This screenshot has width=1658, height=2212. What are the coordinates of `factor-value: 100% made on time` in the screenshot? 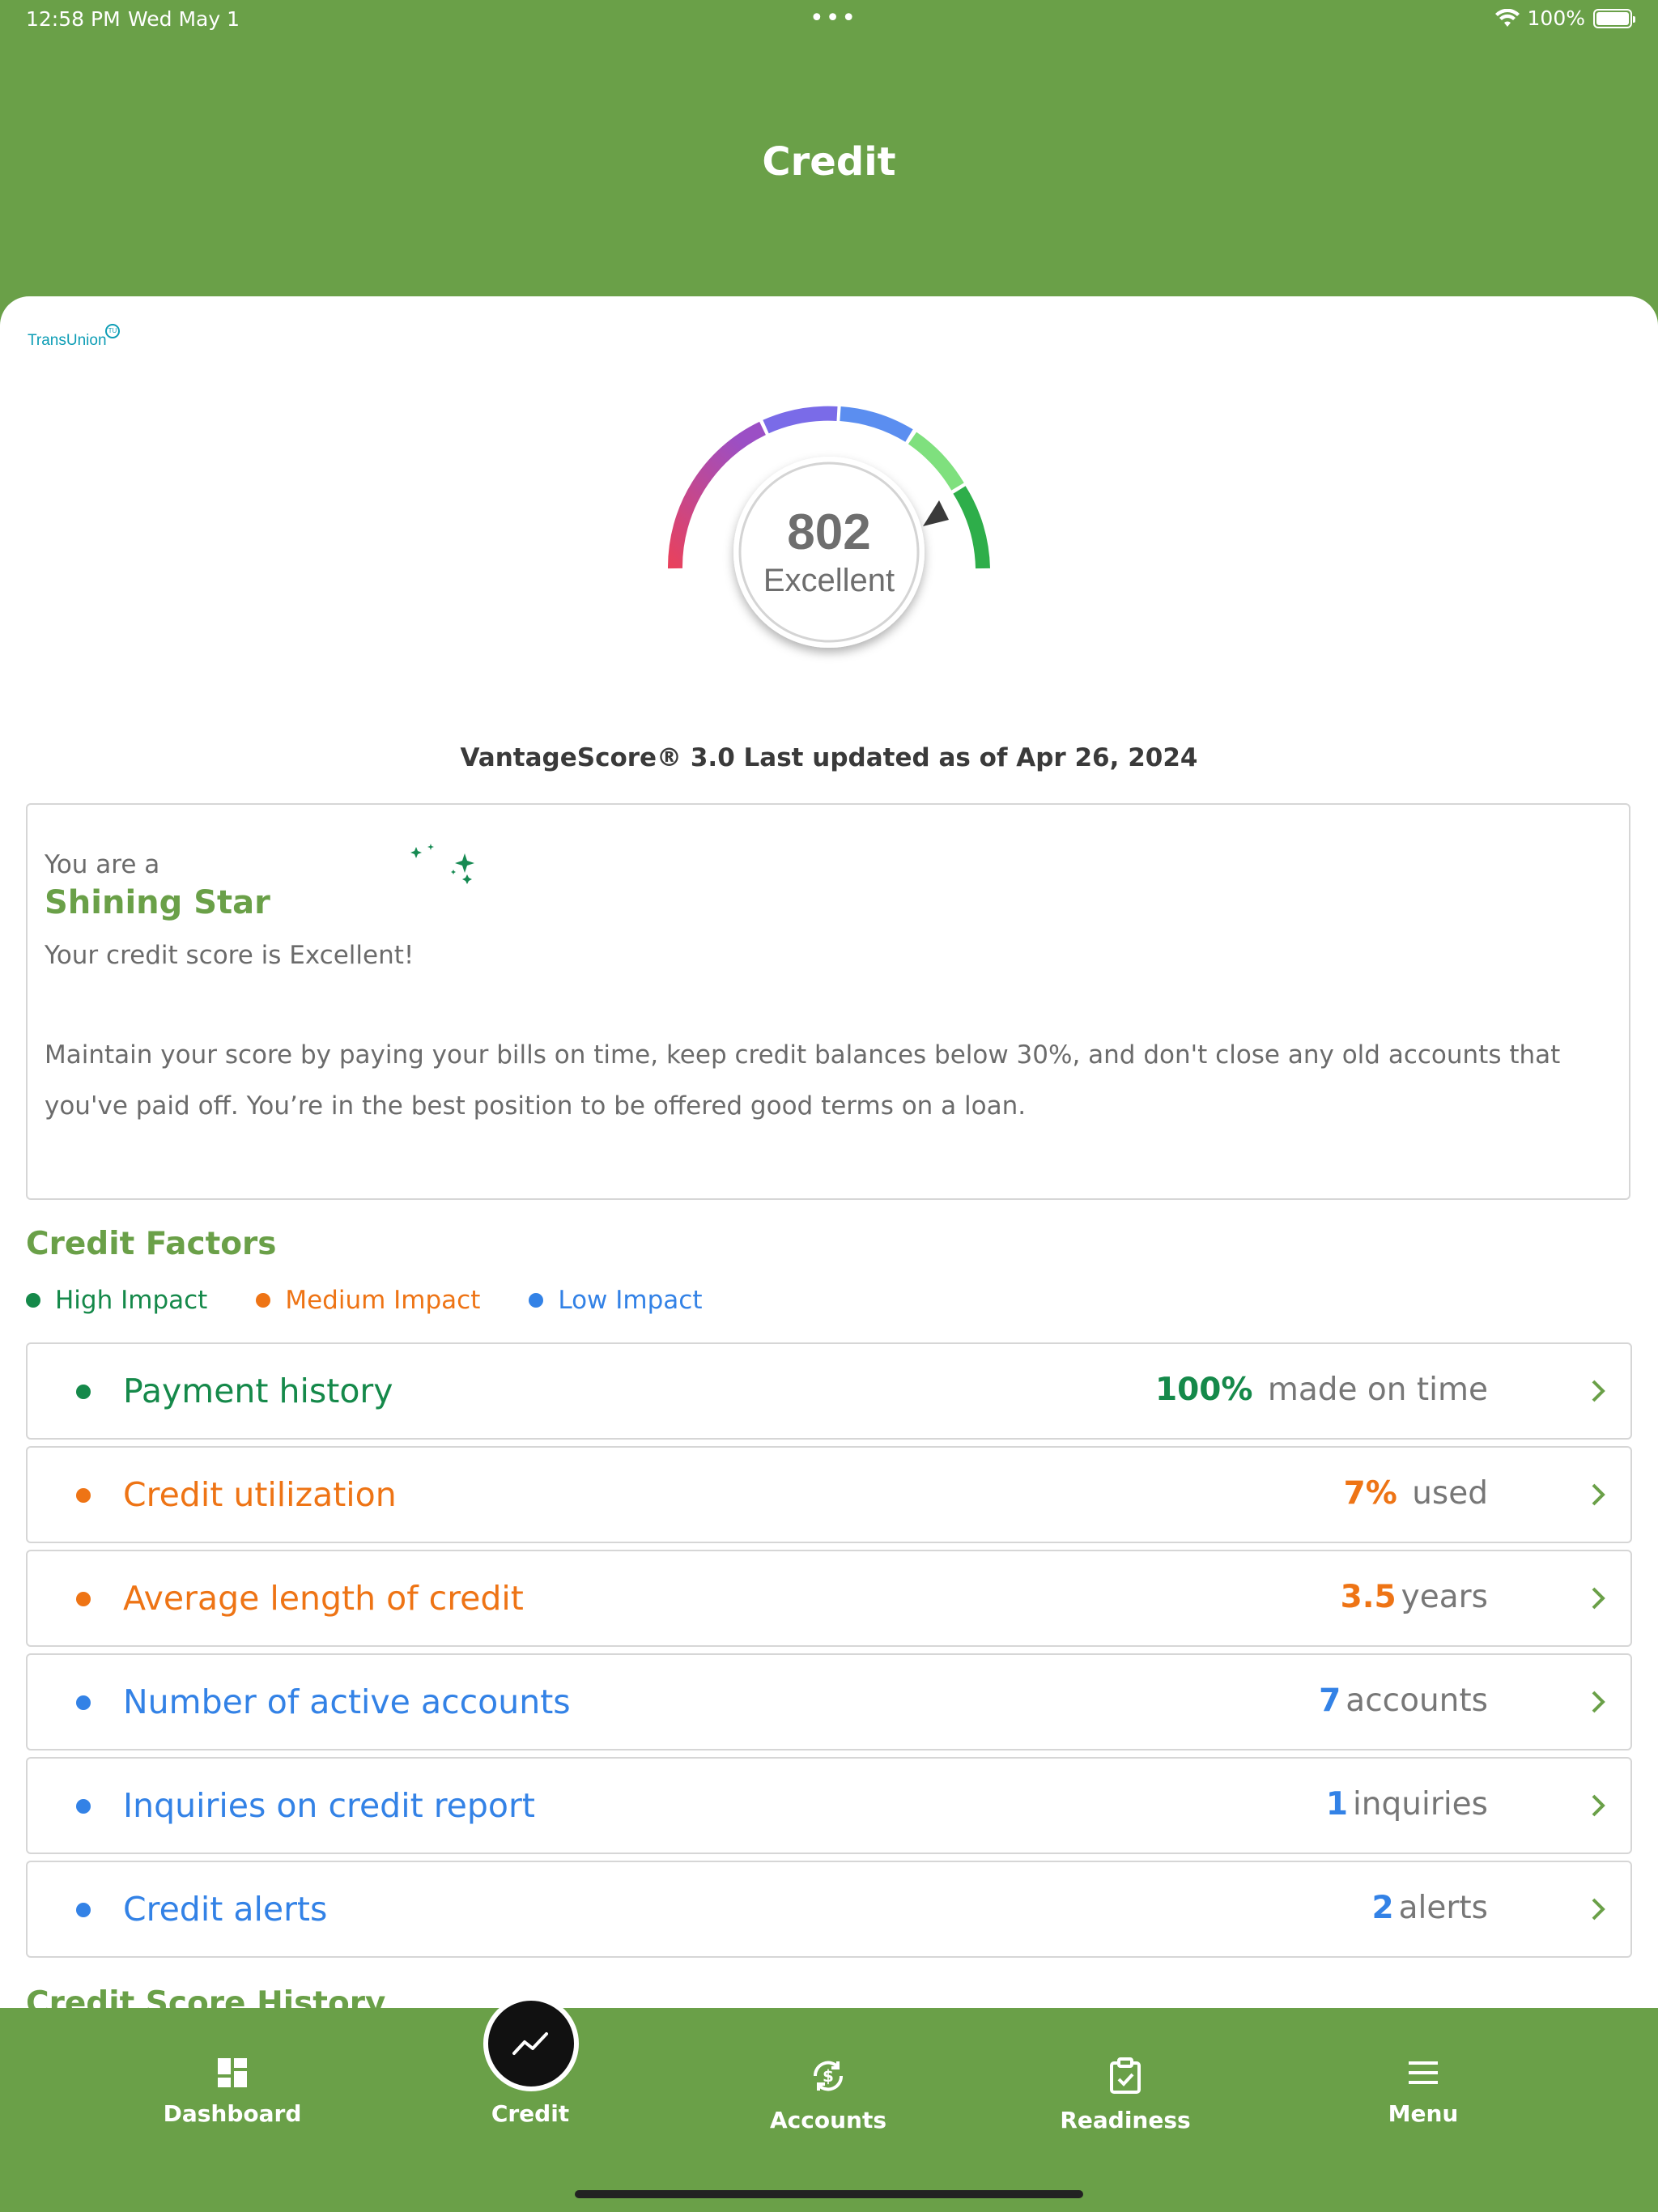 It's located at (1321, 1390).